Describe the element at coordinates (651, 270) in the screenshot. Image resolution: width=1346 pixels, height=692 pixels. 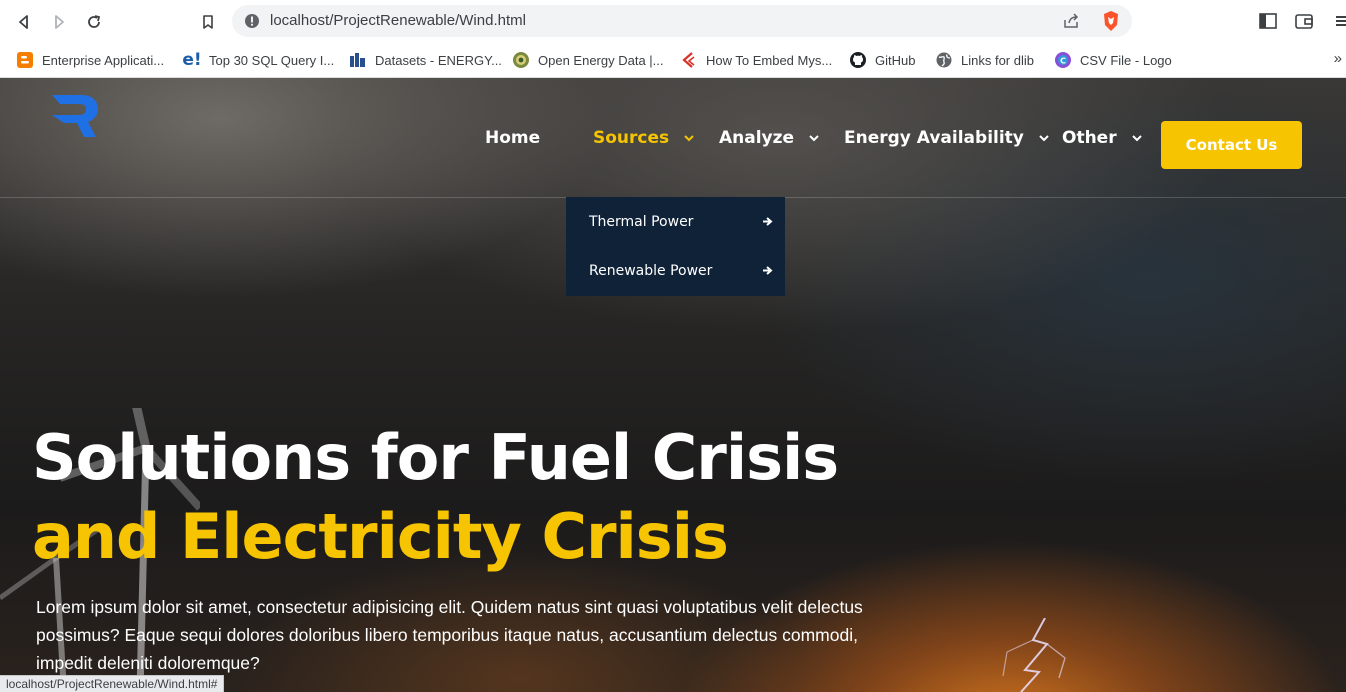
I see `dropdown-item-label: Renewable Power` at that location.